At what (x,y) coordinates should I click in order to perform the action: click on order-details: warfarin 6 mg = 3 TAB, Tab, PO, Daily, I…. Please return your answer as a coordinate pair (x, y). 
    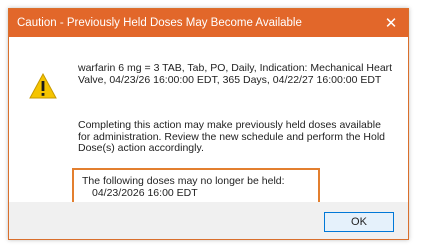
    Looking at the image, I should click on (235, 74).